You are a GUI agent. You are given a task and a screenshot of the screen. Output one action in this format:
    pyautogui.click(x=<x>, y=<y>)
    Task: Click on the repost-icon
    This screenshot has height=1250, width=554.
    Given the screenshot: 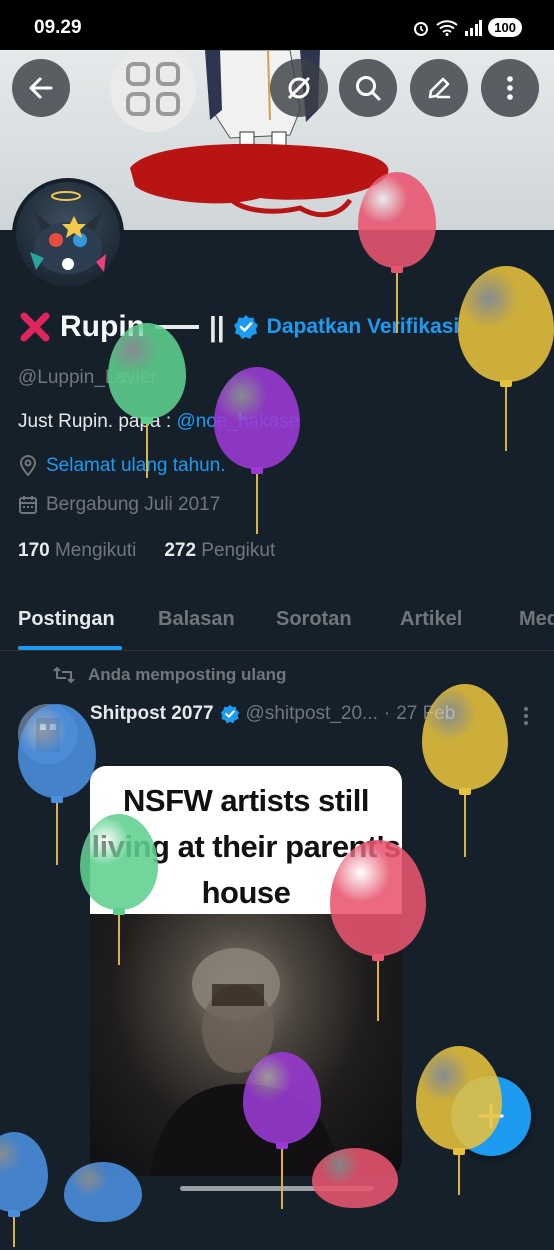 What is the action you would take?
    pyautogui.click(x=64, y=675)
    